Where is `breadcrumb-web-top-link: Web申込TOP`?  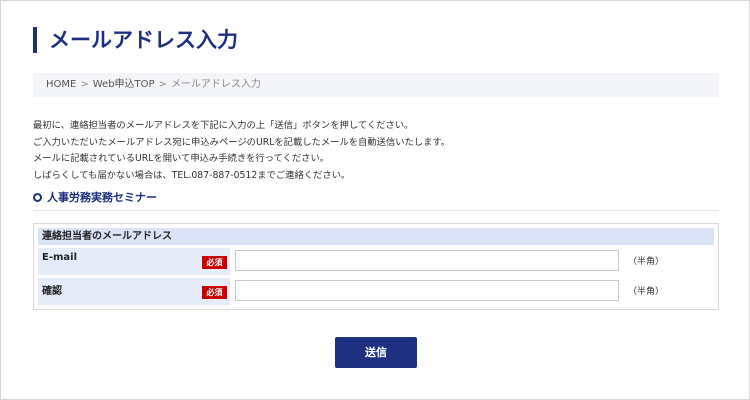 breadcrumb-web-top-link: Web申込TOP is located at coordinates (124, 84).